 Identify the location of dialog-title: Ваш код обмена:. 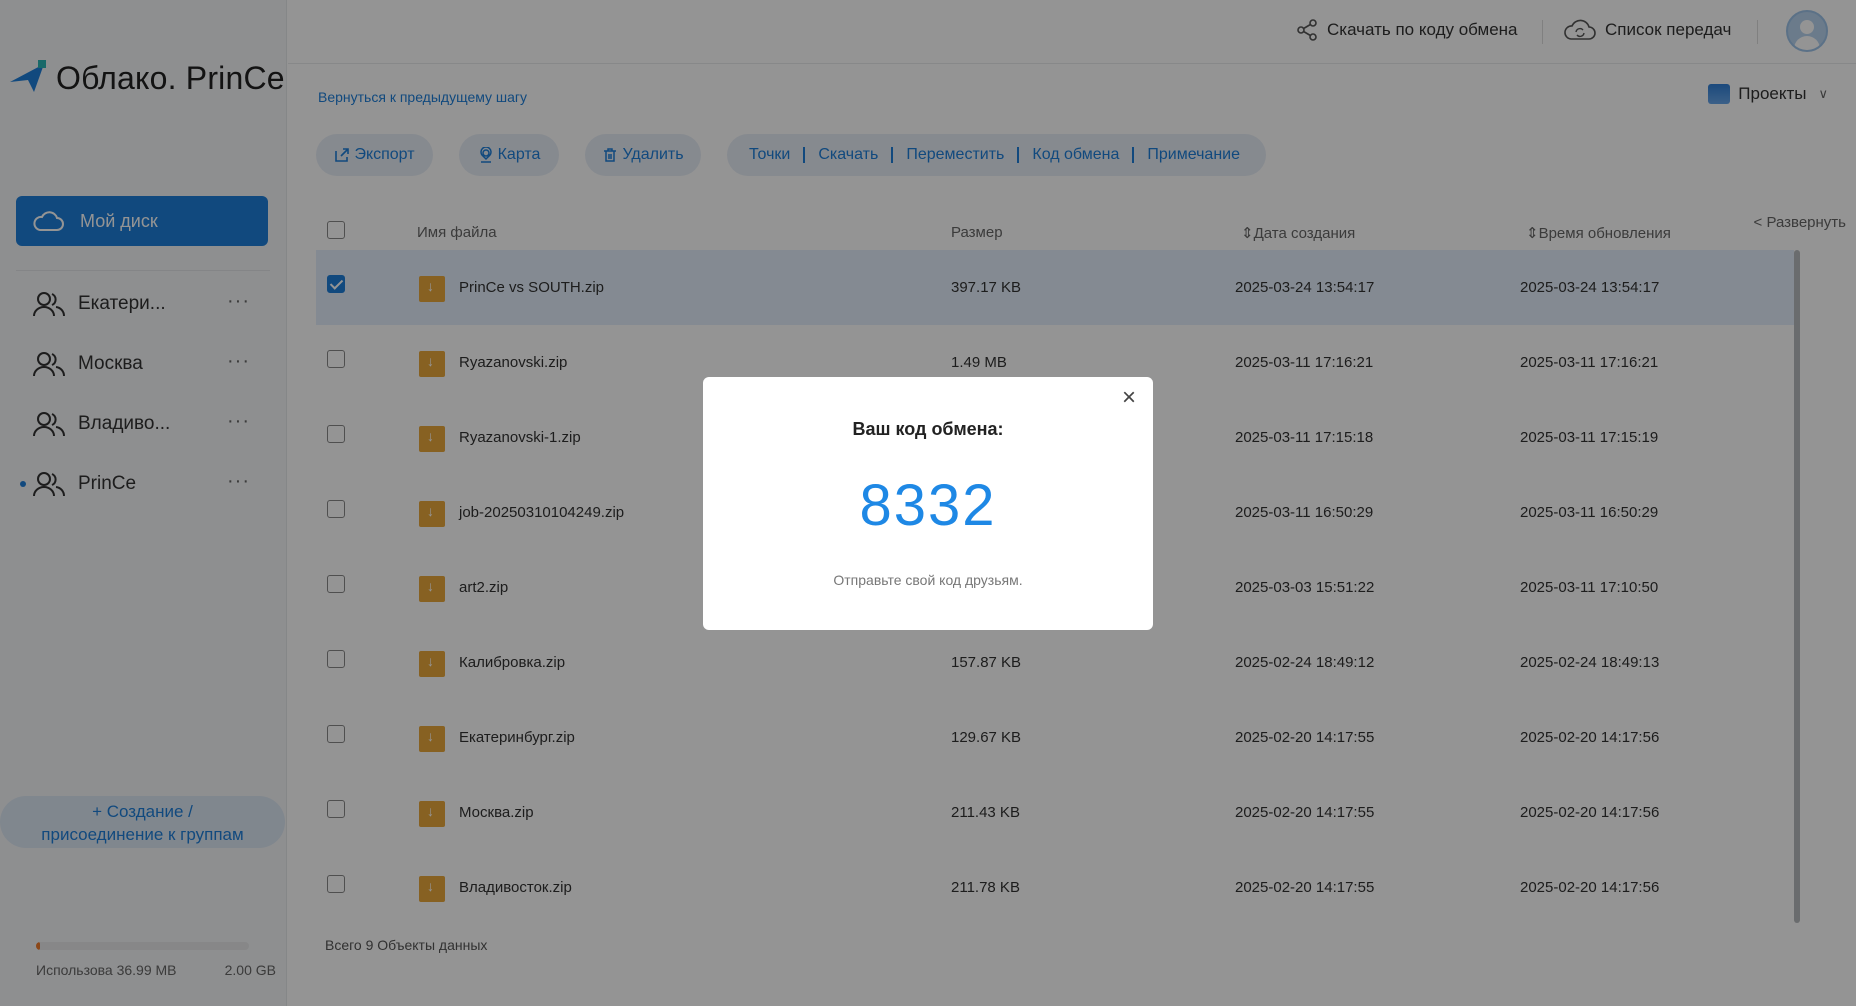
(928, 429).